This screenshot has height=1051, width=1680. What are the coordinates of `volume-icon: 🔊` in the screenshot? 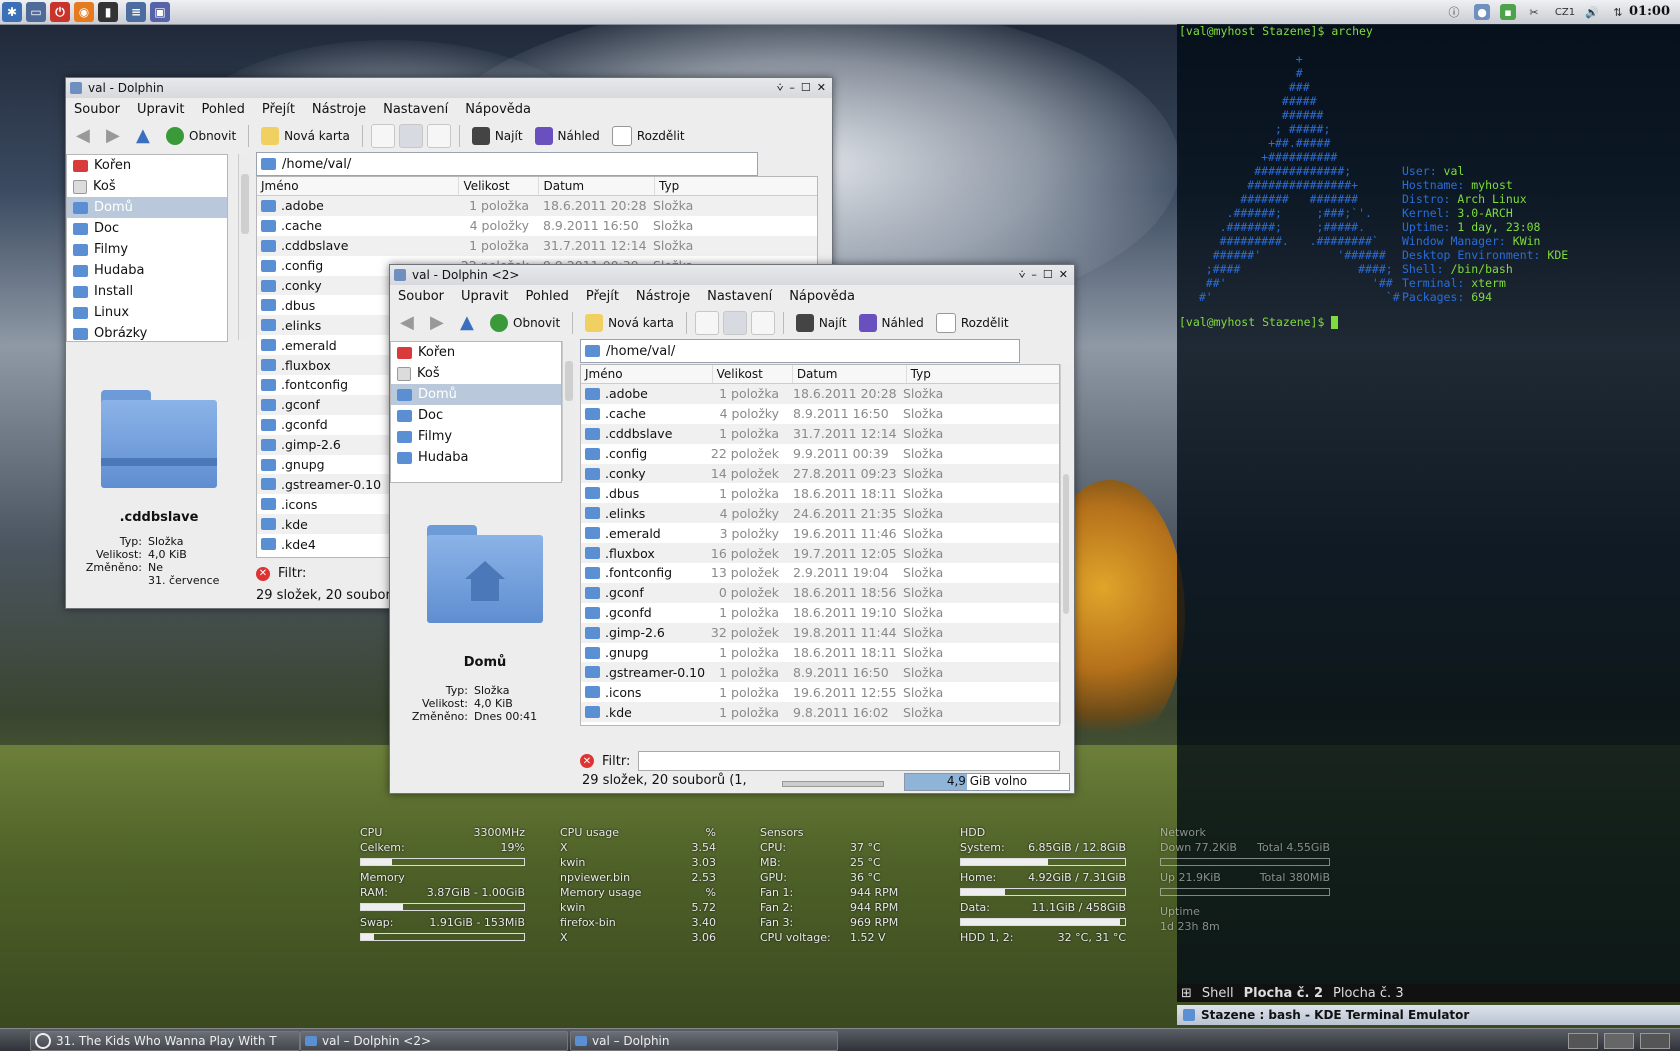 It's located at (1592, 12).